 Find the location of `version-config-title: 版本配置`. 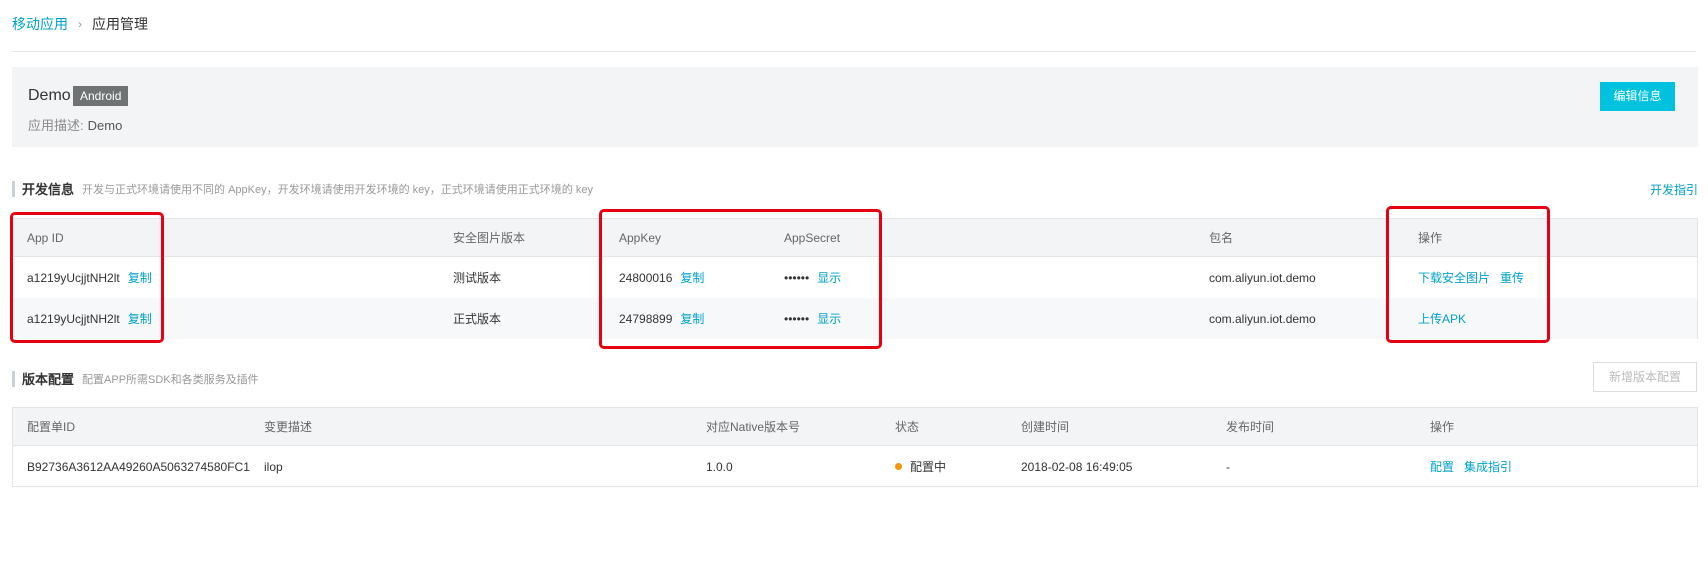

version-config-title: 版本配置 is located at coordinates (48, 379).